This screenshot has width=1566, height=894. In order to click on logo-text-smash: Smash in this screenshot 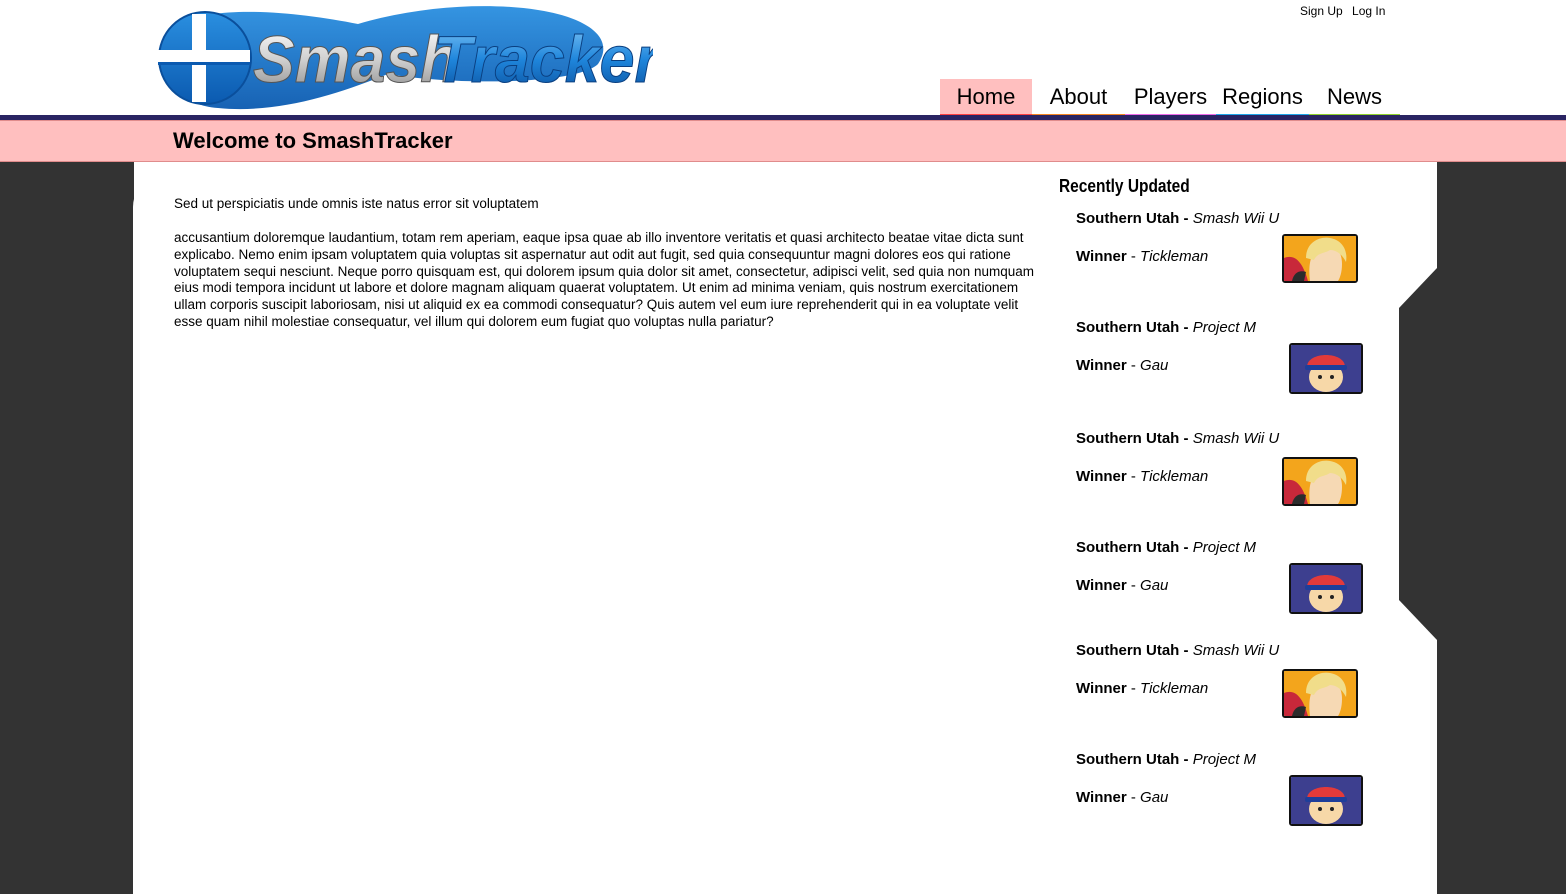, I will do `click(356, 60)`.